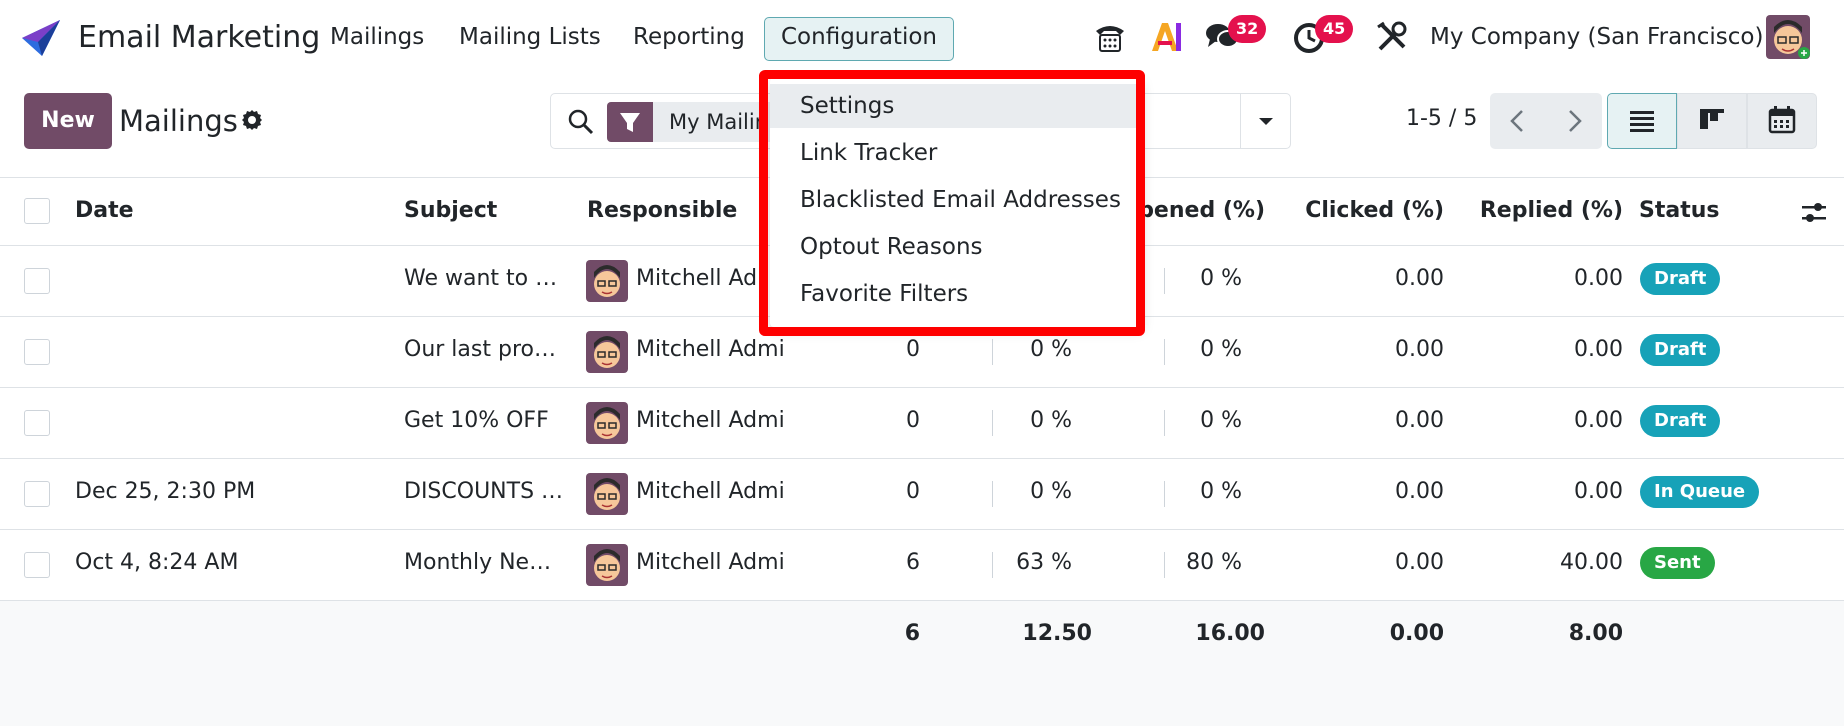 This screenshot has height=726, width=1844. I want to click on optional-columns-toggle-icon, so click(1814, 213).